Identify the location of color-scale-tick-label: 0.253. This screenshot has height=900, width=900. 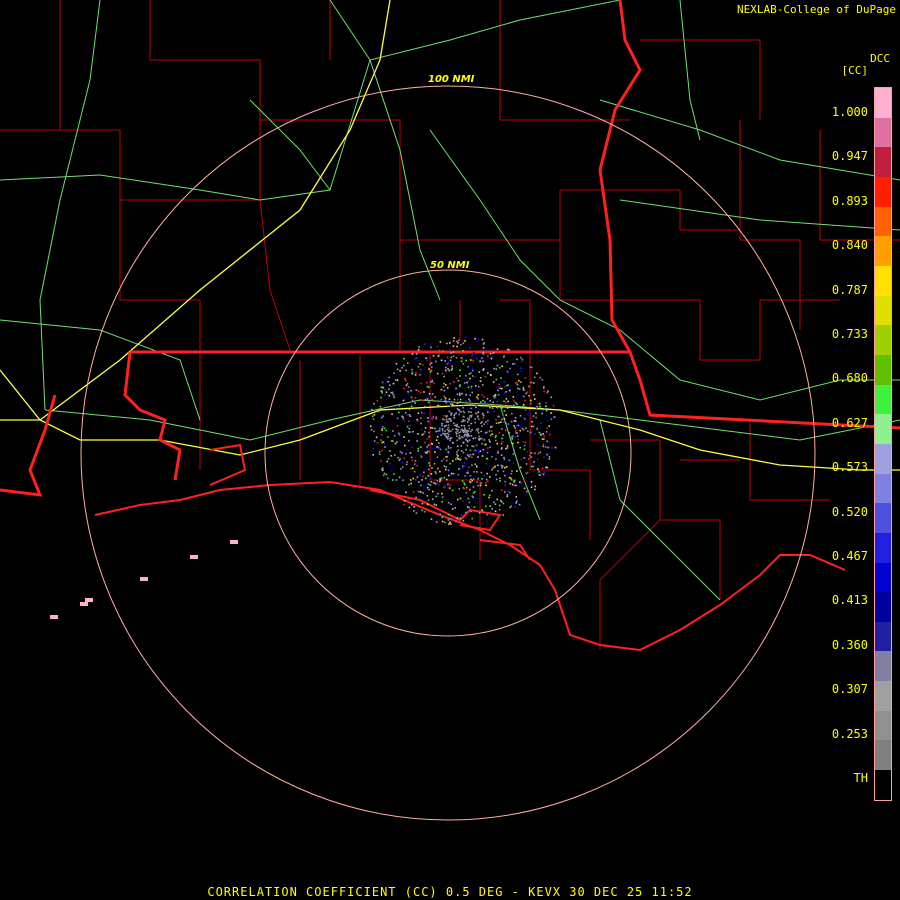
(849, 733).